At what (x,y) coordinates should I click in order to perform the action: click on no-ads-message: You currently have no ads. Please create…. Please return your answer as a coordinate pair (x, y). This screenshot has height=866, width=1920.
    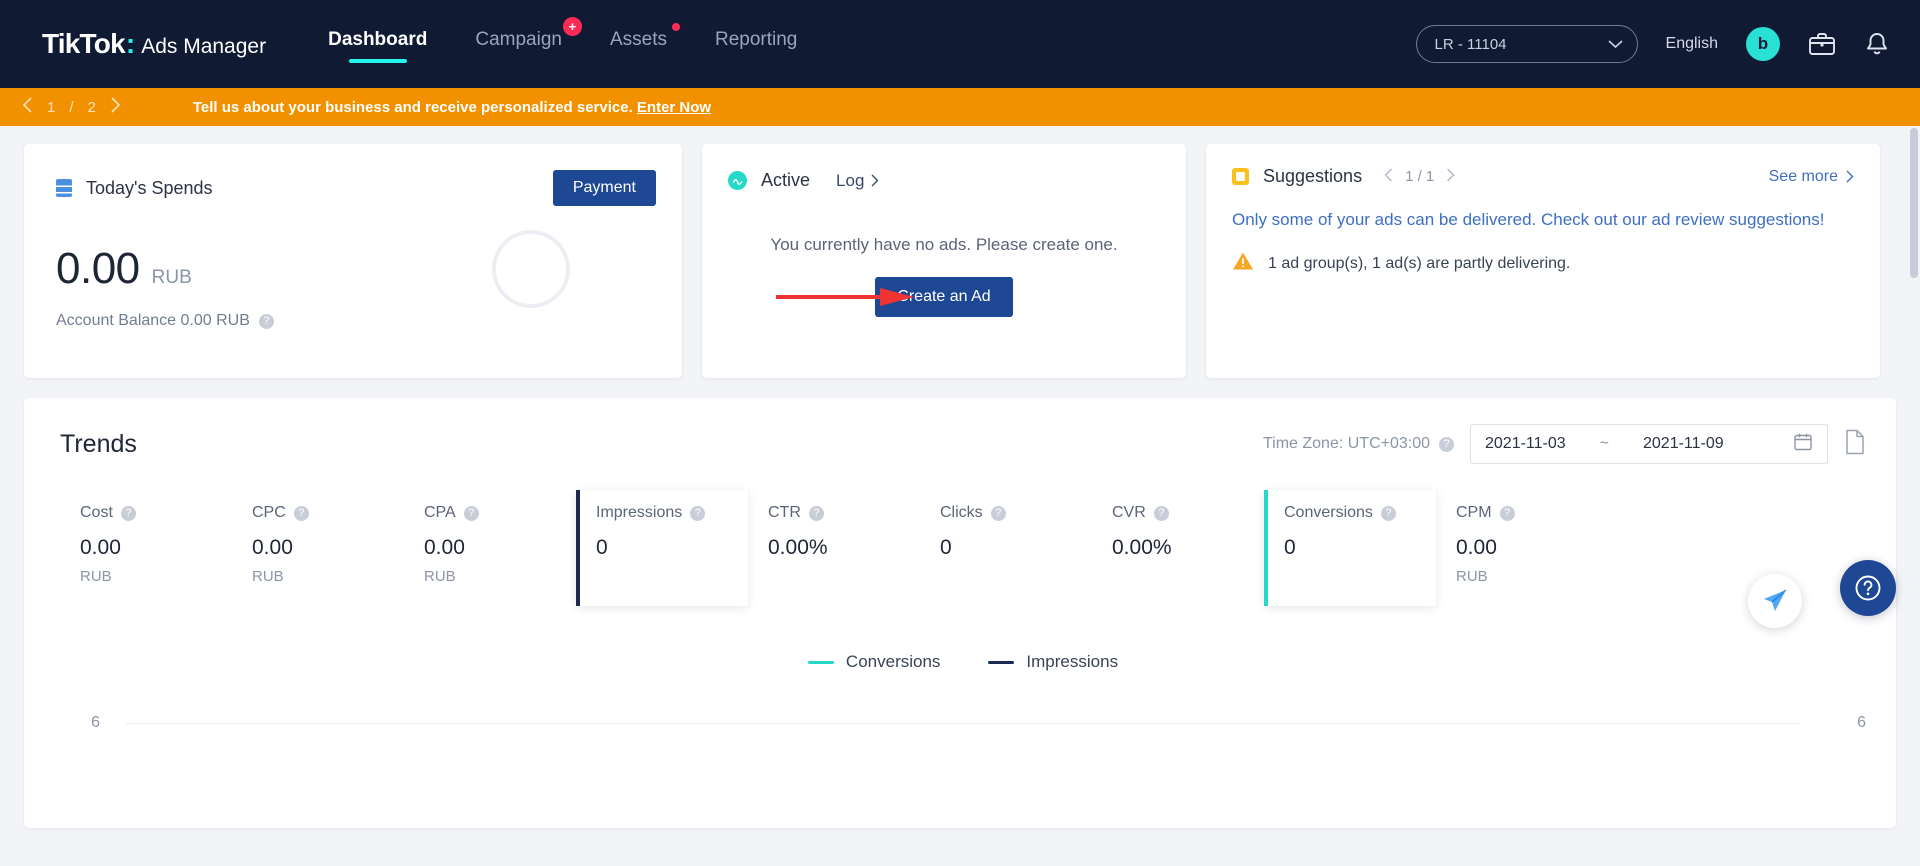
    Looking at the image, I should click on (944, 244).